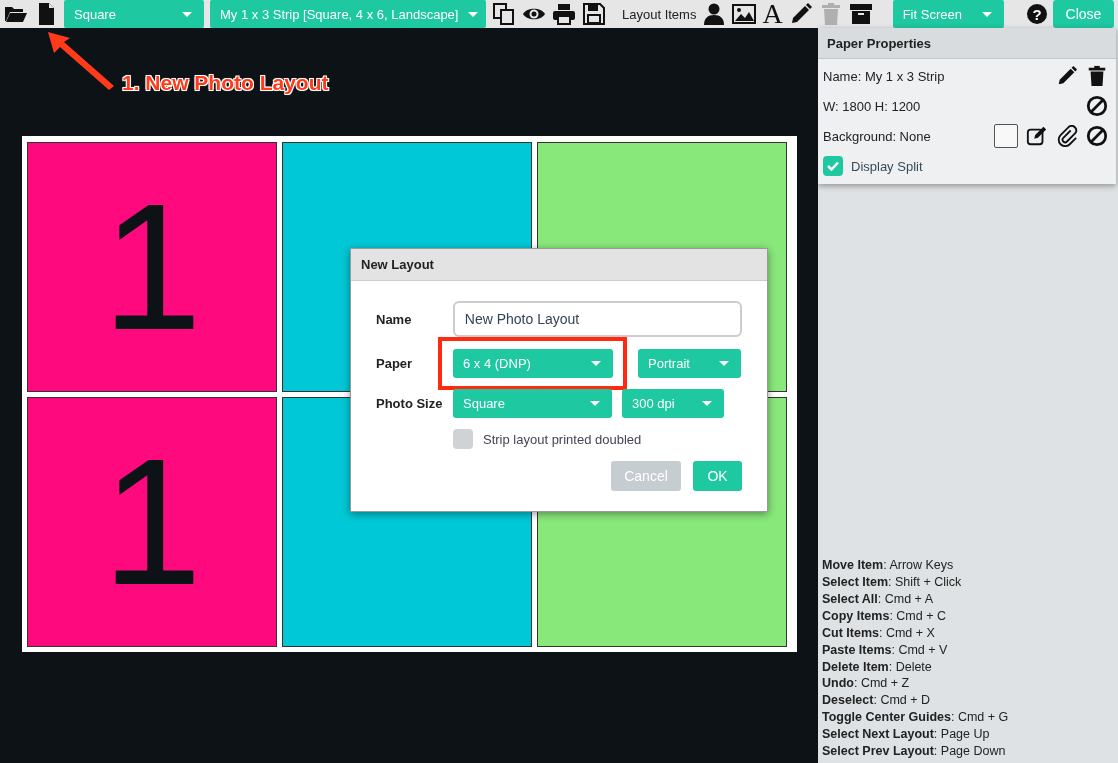 This screenshot has width=1118, height=763. What do you see at coordinates (877, 701) in the screenshot?
I see `shortcut-text: Deselect: Cmd + D` at bounding box center [877, 701].